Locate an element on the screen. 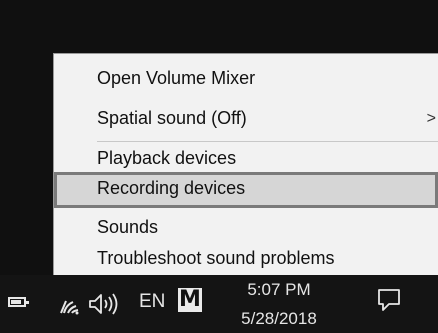 The width and height of the screenshot is (438, 333). menu-item-label: Spatial sound (Off) is located at coordinates (172, 118).